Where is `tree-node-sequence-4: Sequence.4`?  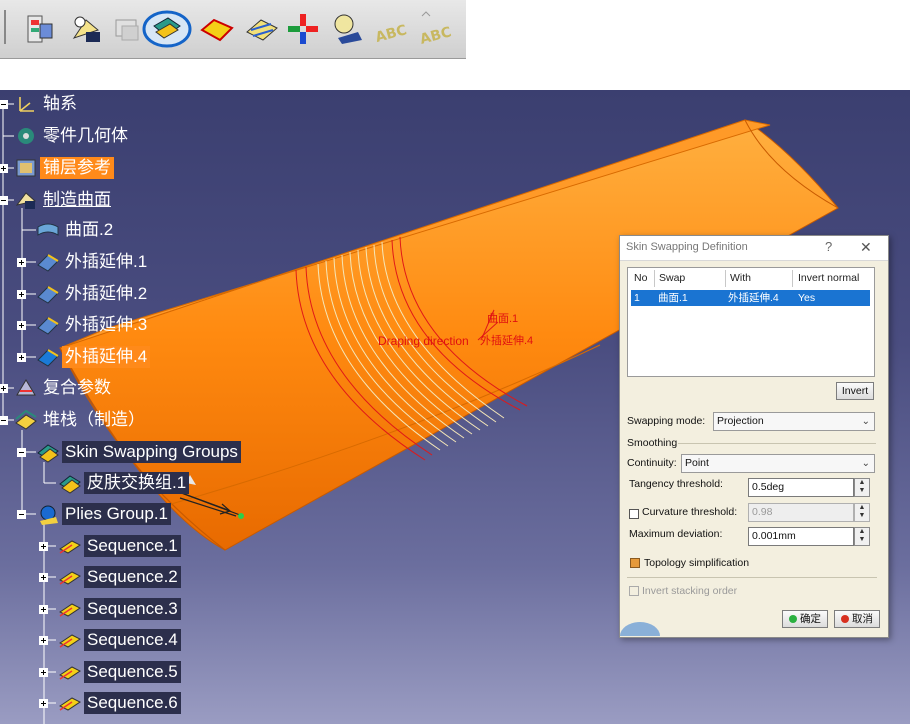 tree-node-sequence-4: Sequence.4 is located at coordinates (119, 640).